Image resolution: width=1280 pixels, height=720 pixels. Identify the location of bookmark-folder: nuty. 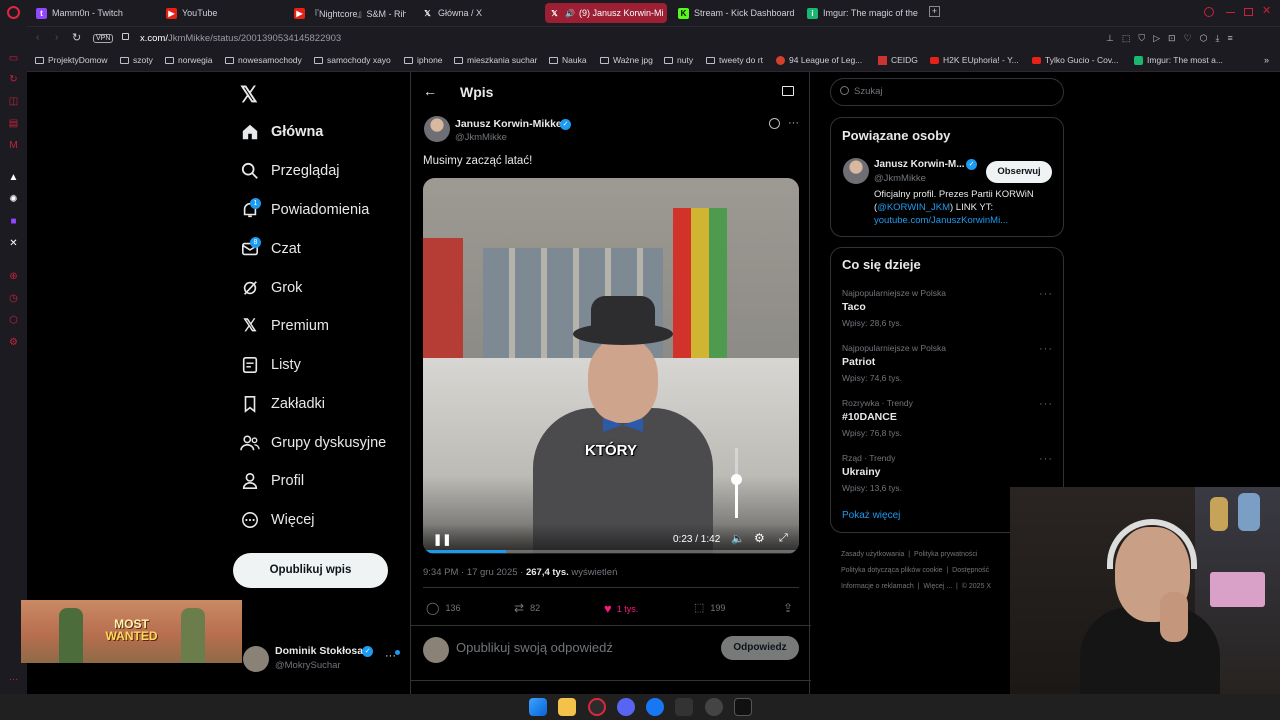
(678, 60).